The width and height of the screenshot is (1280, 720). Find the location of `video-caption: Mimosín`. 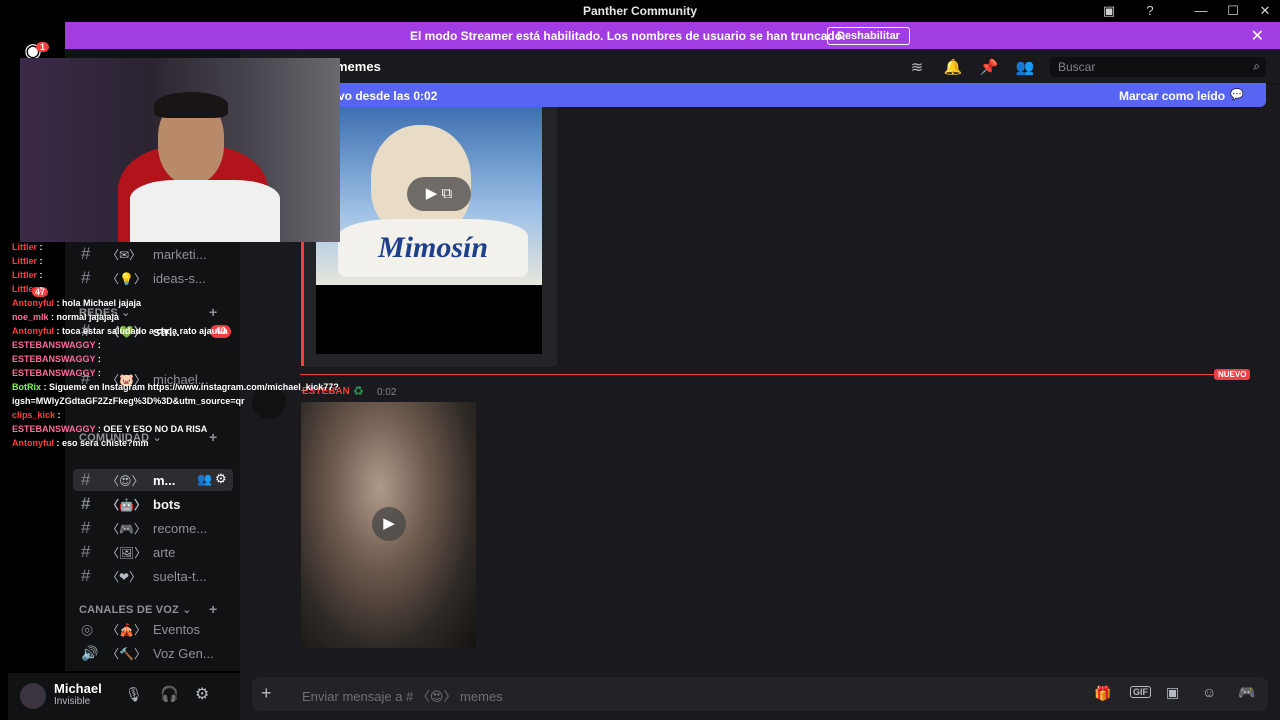

video-caption: Mimosín is located at coordinates (433, 248).